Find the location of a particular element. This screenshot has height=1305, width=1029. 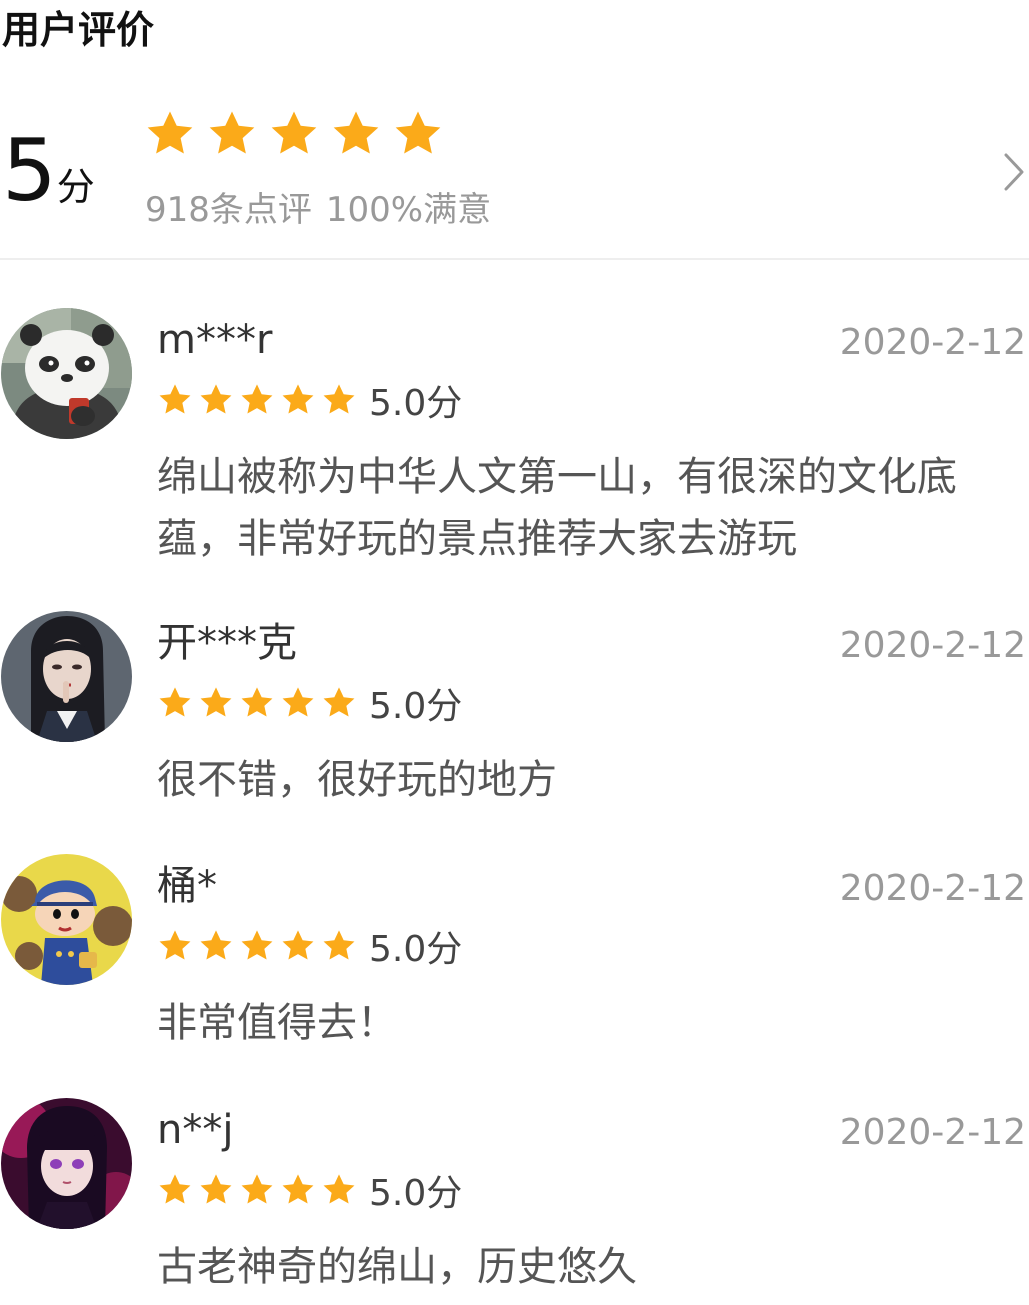

summary-meta: 918条点评 100%满意 is located at coordinates (318, 206).